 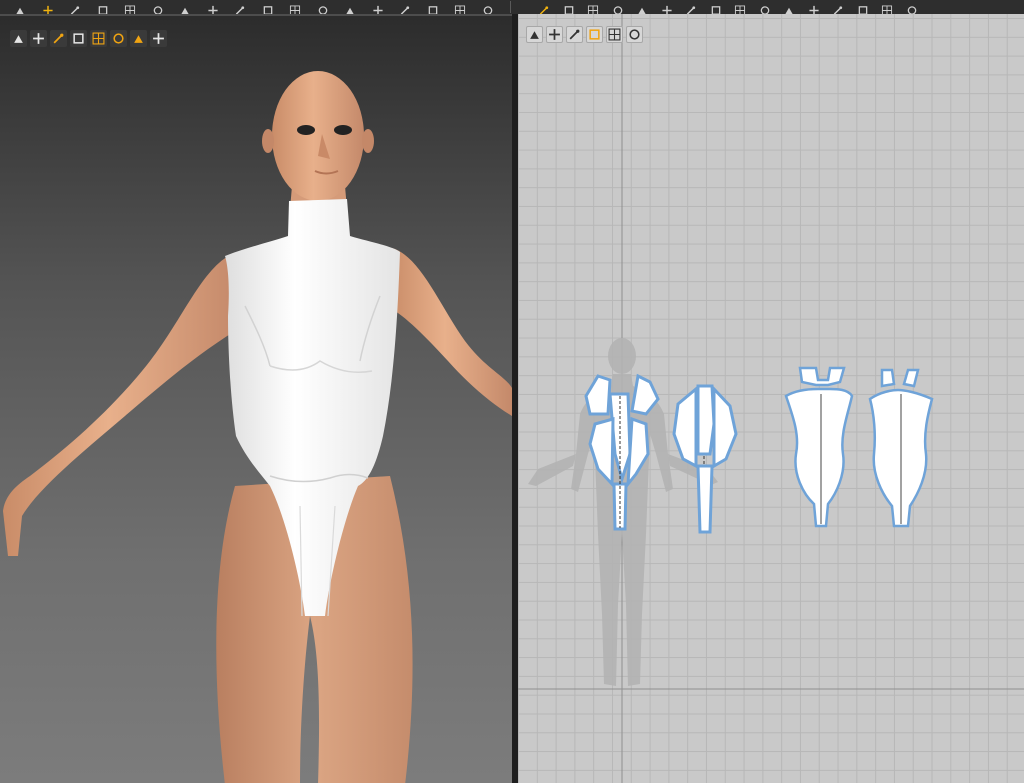 I want to click on export-2d-icon, so click(x=634, y=34).